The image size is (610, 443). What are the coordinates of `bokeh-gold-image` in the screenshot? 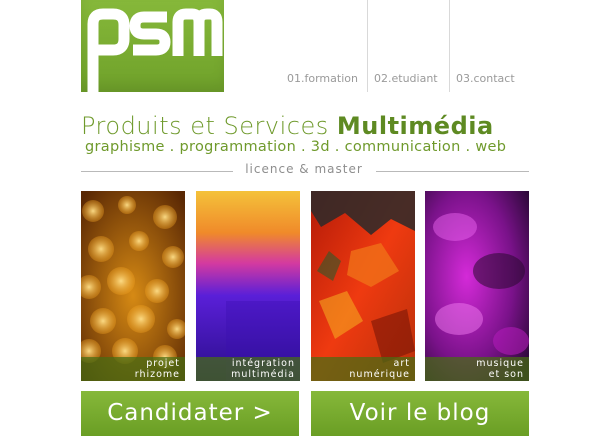 It's located at (133, 286).